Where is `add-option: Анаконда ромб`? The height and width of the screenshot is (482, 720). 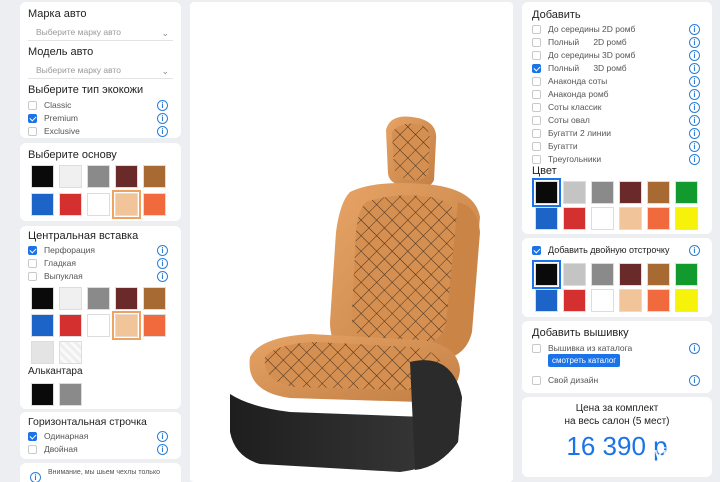 add-option: Анаконда ромб is located at coordinates (570, 94).